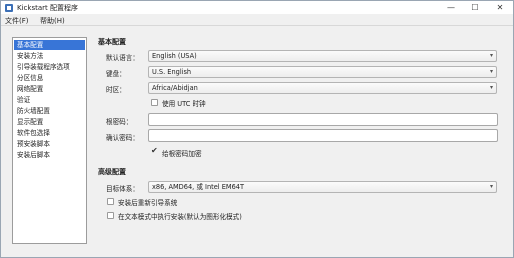  What do you see at coordinates (49, 67) in the screenshot?
I see `sidebar-item-bootloader: 引导装载程序选项` at bounding box center [49, 67].